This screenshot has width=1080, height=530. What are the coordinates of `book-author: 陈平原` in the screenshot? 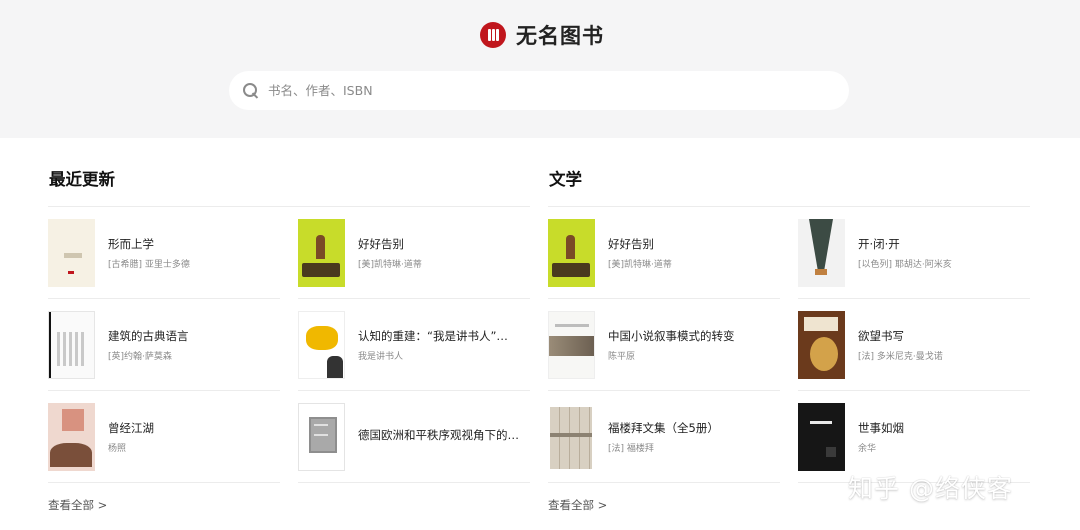 It's located at (622, 357).